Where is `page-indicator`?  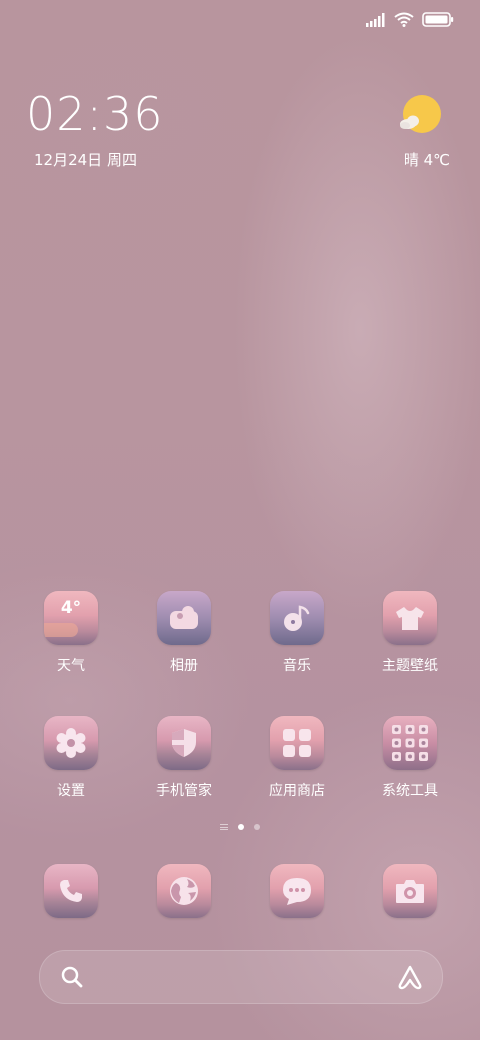 page-indicator is located at coordinates (240, 827).